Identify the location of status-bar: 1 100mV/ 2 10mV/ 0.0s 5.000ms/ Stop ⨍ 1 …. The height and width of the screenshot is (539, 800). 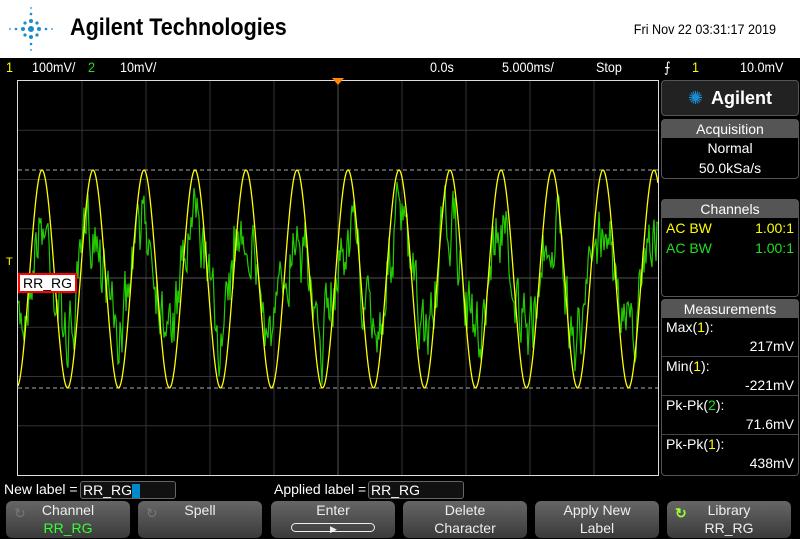
(400, 68).